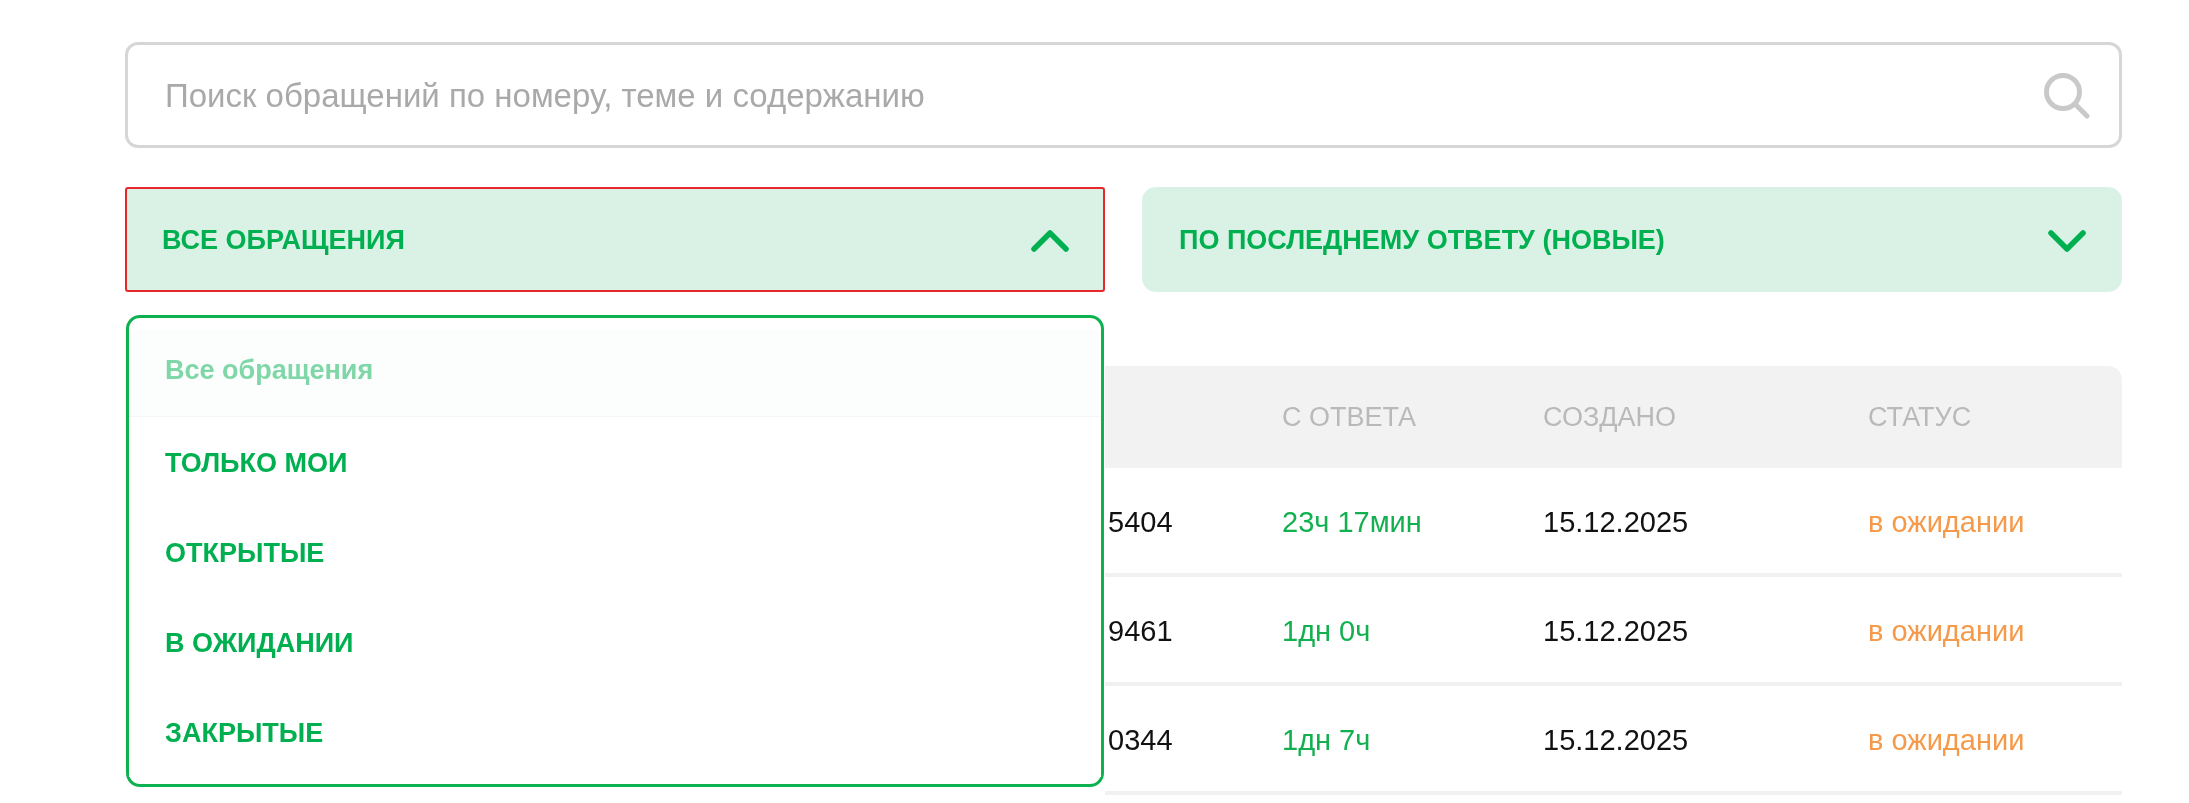  What do you see at coordinates (1352, 522) in the screenshot?
I see `table-cell: 23ч 17мин` at bounding box center [1352, 522].